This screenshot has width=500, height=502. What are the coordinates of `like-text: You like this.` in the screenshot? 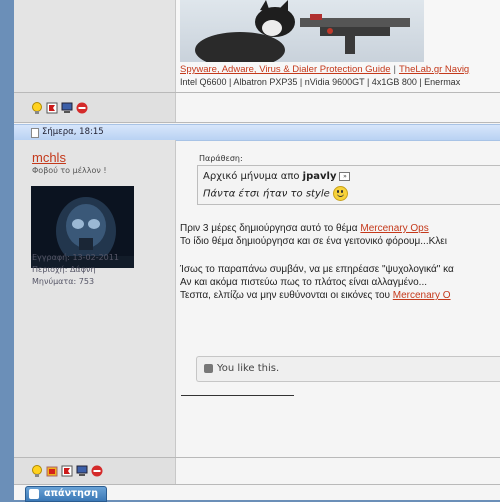 It's located at (248, 368).